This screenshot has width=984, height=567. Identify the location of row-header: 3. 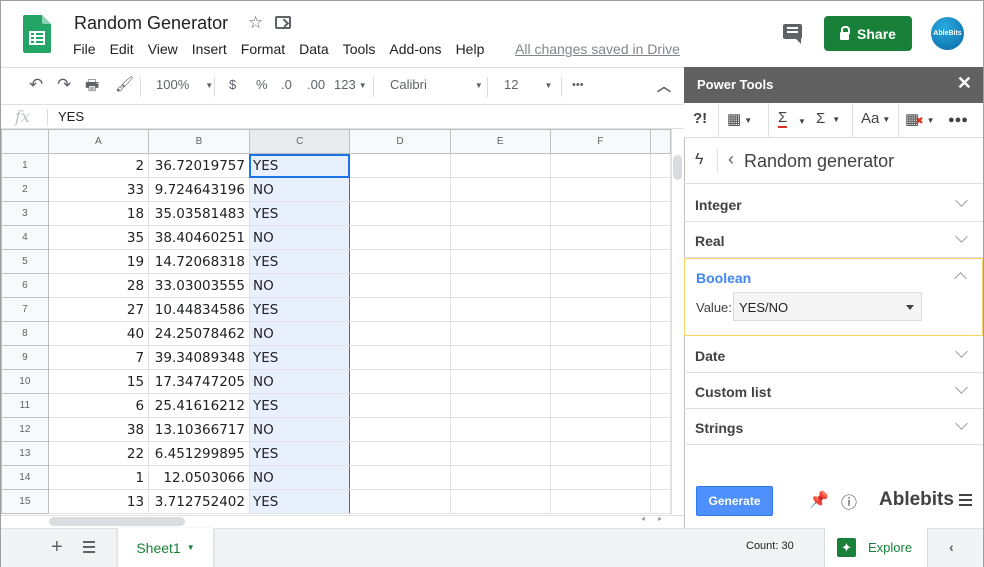
(25, 213).